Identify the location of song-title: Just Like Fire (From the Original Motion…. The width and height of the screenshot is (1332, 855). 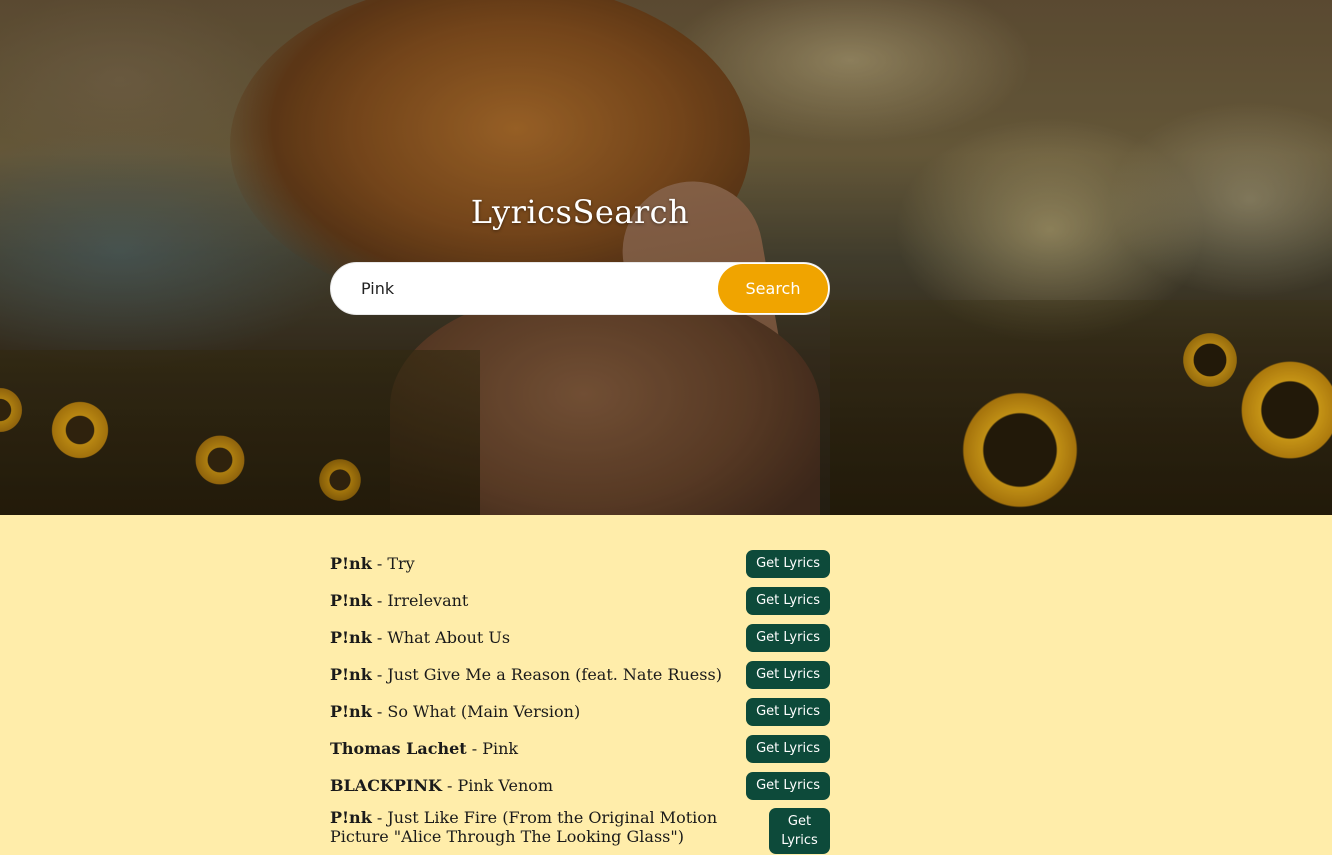
(524, 827).